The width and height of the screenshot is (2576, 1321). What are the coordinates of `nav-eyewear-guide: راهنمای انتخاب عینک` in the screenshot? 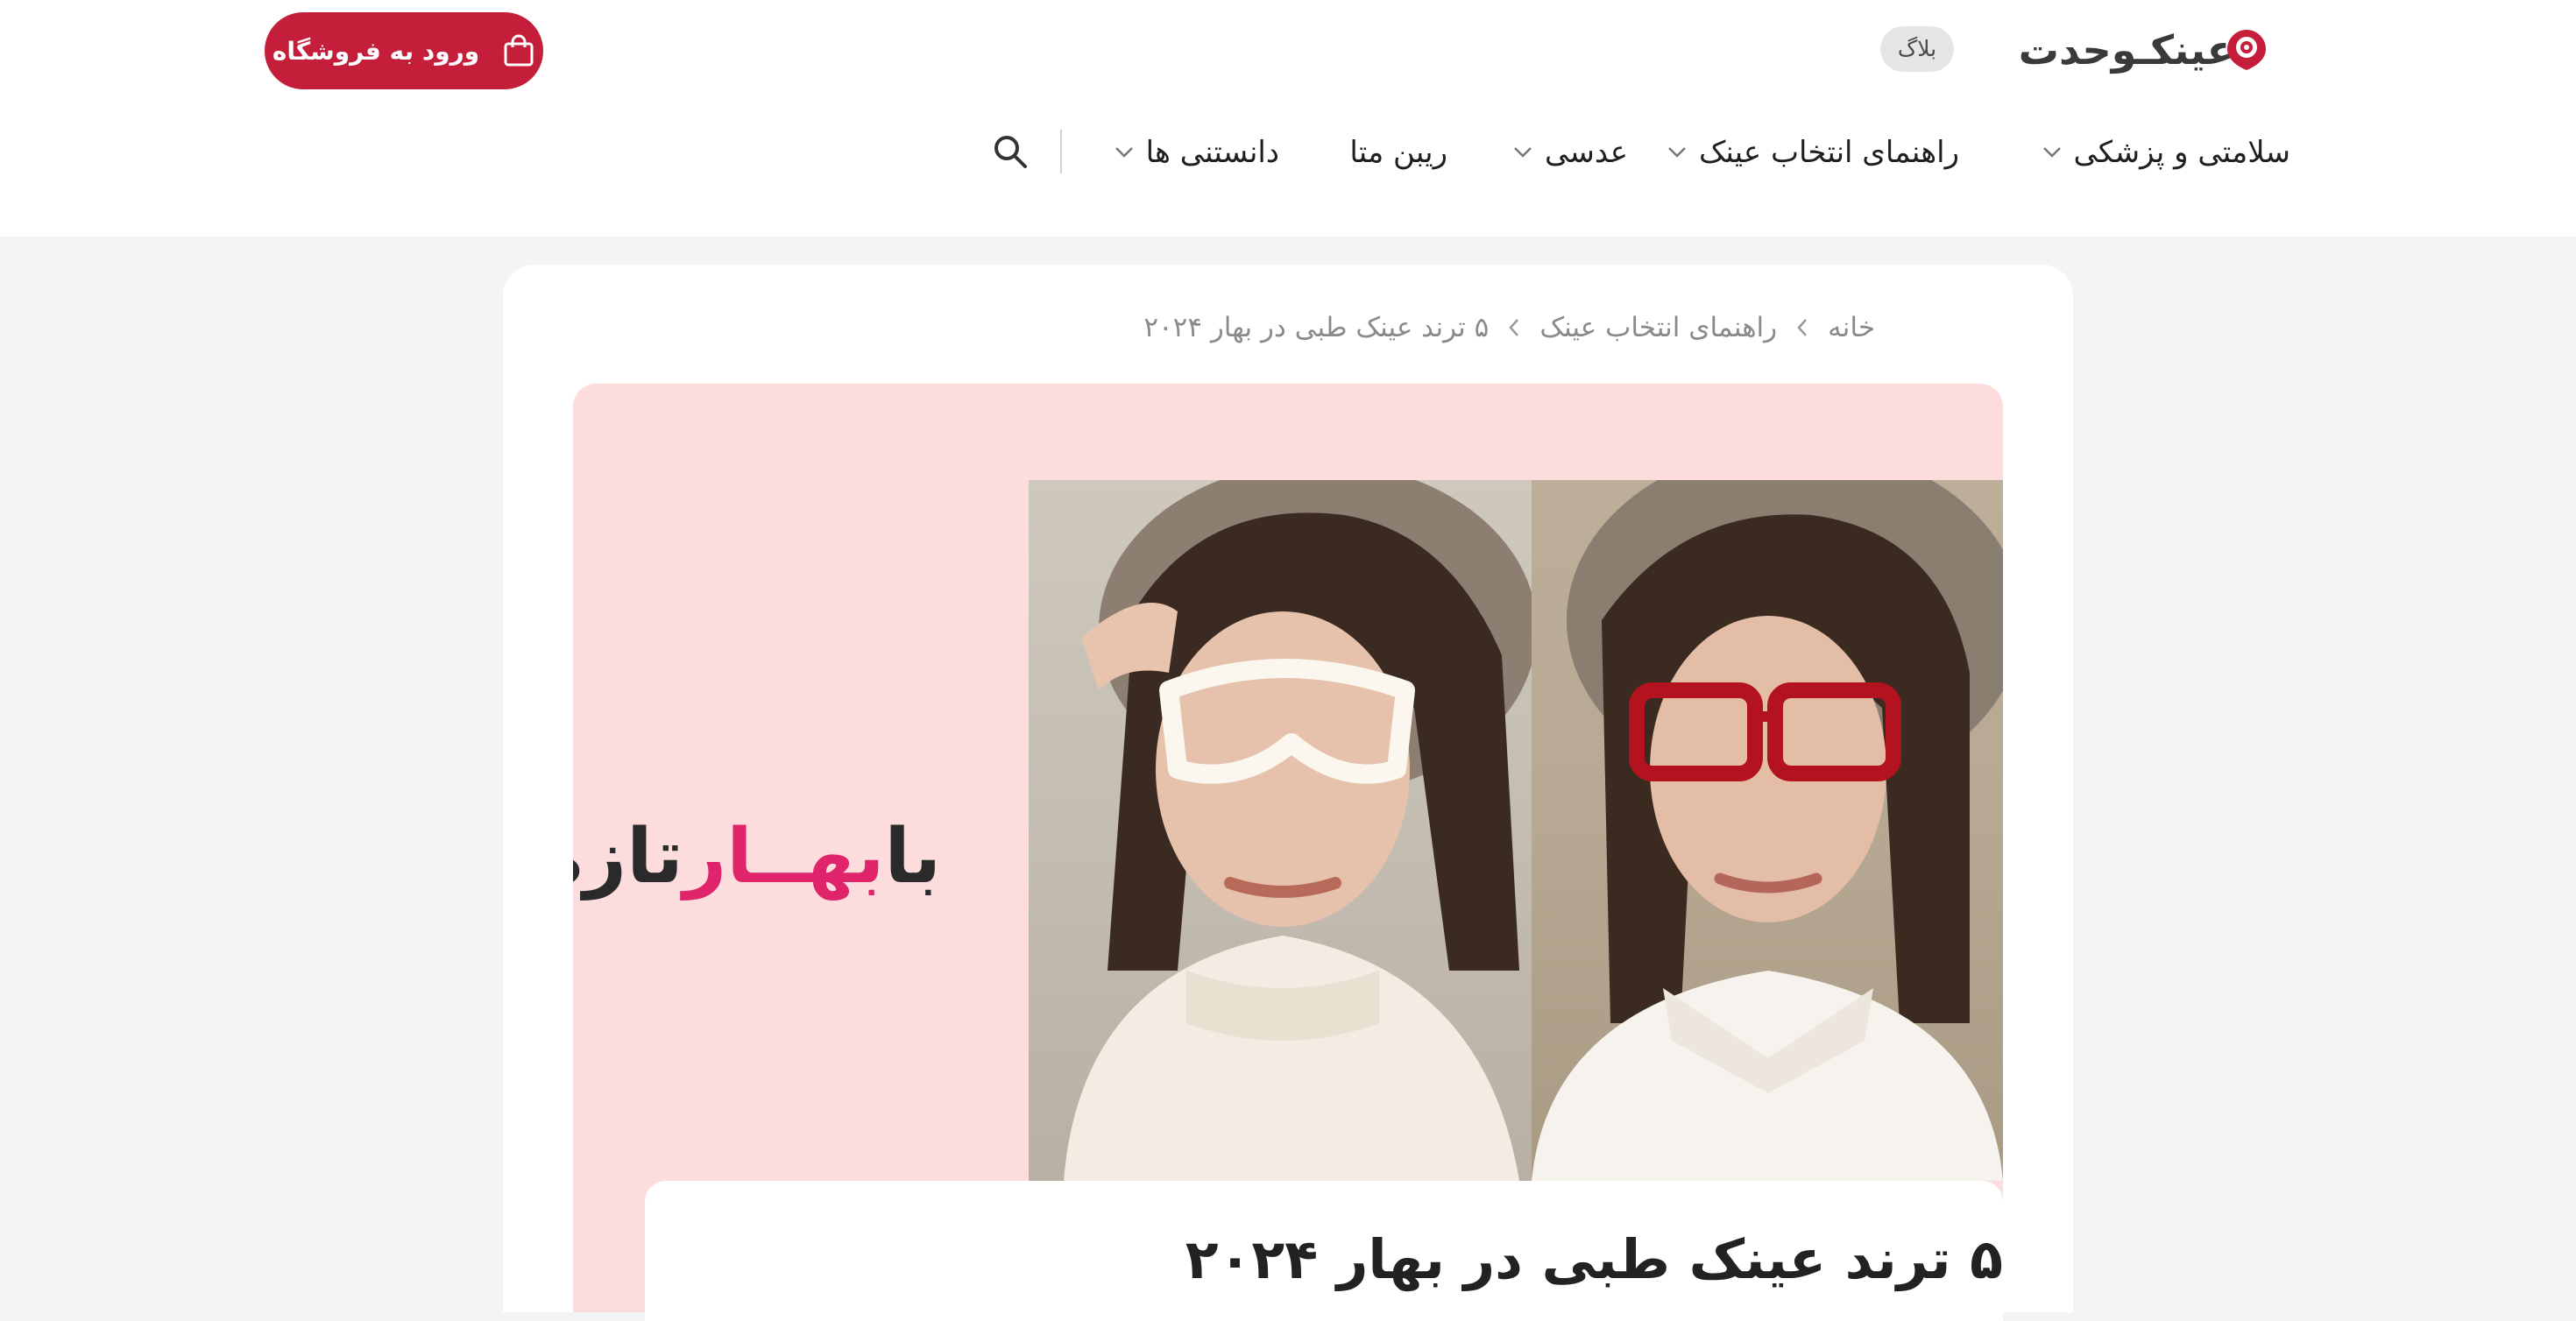 It's located at (1813, 152).